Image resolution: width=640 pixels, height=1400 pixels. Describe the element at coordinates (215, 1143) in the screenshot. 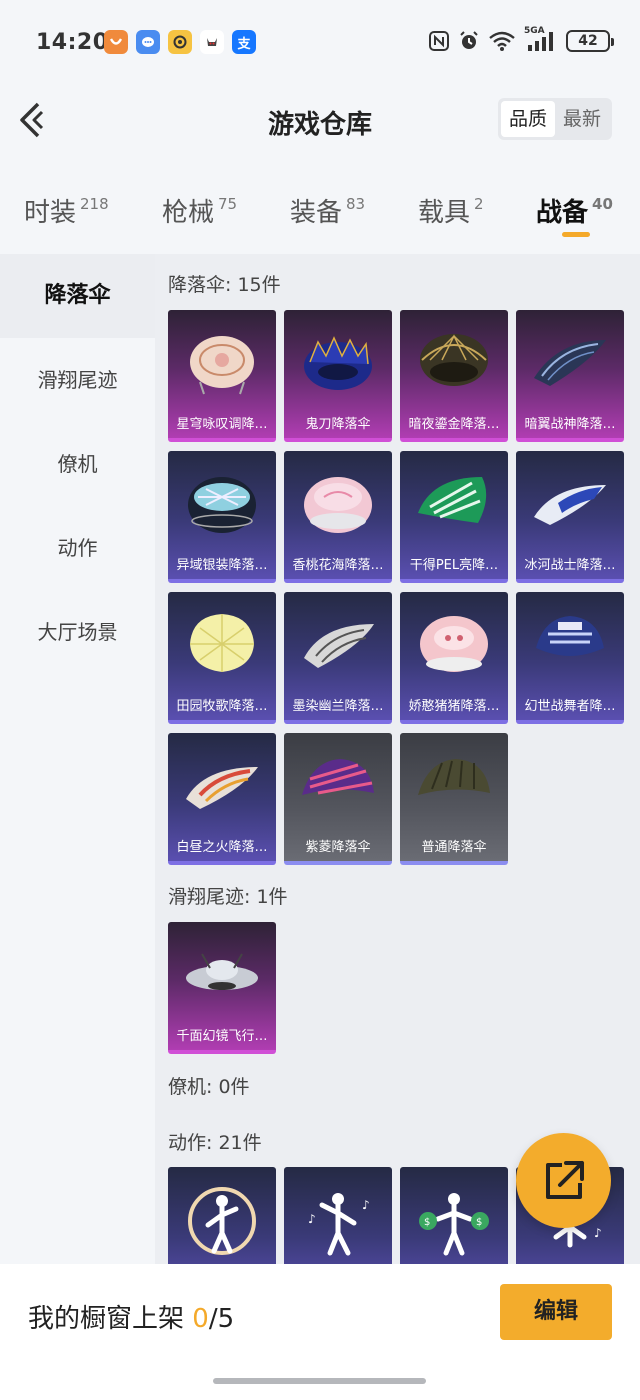

I see `section-title-actions: 动作: 21件` at that location.